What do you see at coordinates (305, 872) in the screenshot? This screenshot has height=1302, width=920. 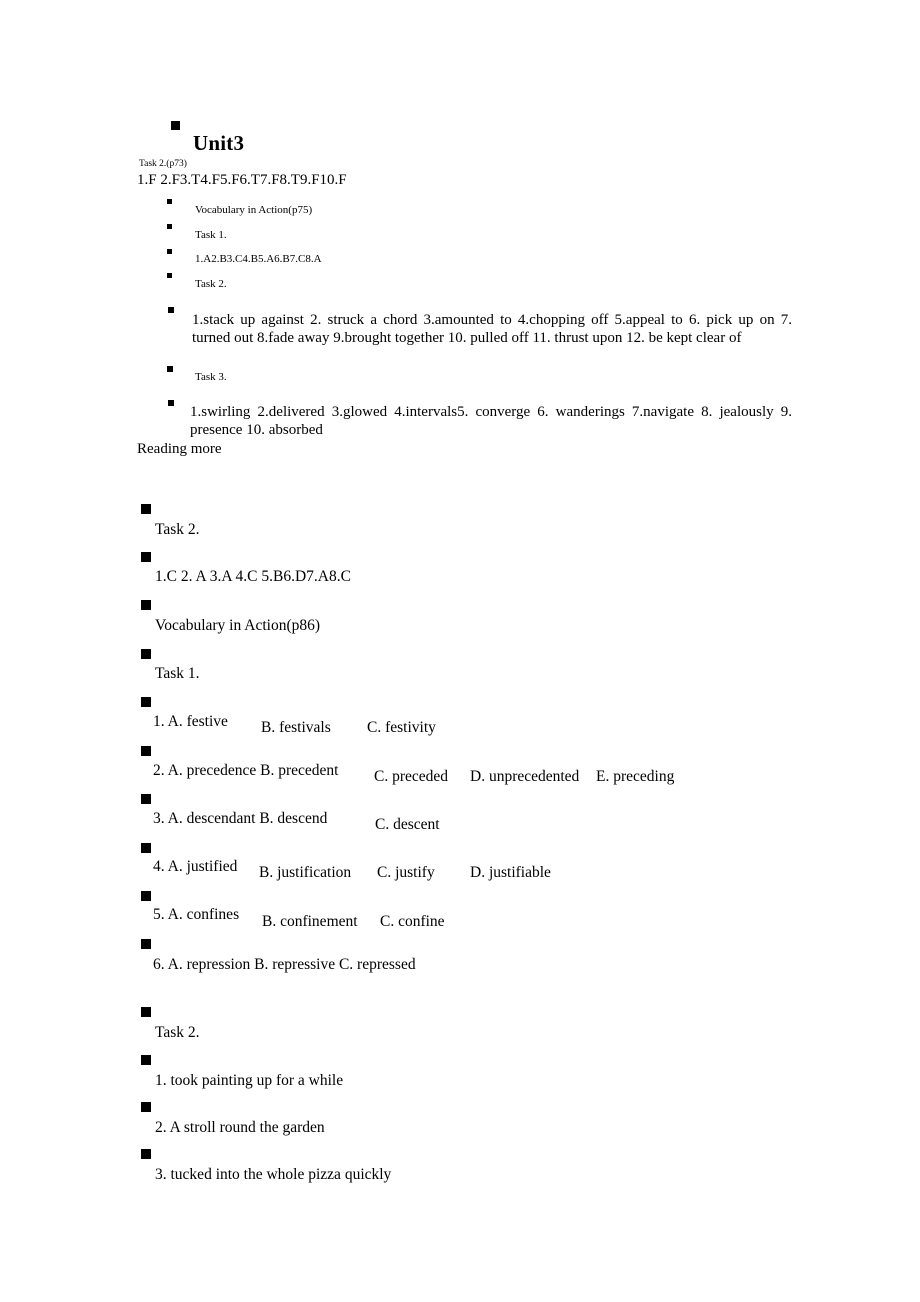 I see `question-4-option-b: B. justification` at bounding box center [305, 872].